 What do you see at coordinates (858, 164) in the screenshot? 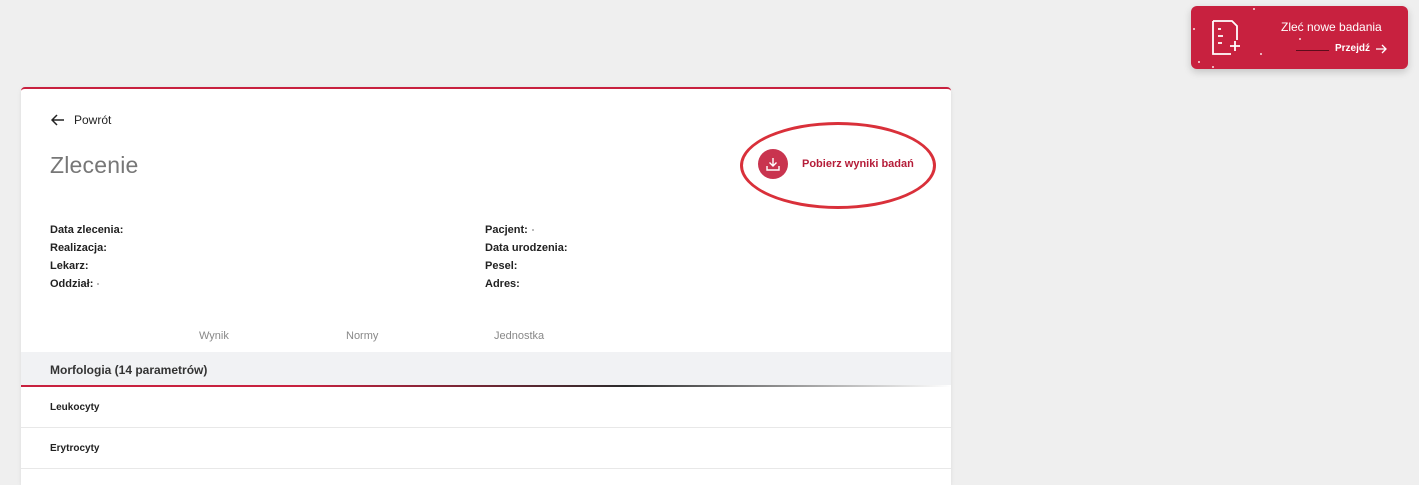
I see `download-label: Pobierz wyniki badań` at bounding box center [858, 164].